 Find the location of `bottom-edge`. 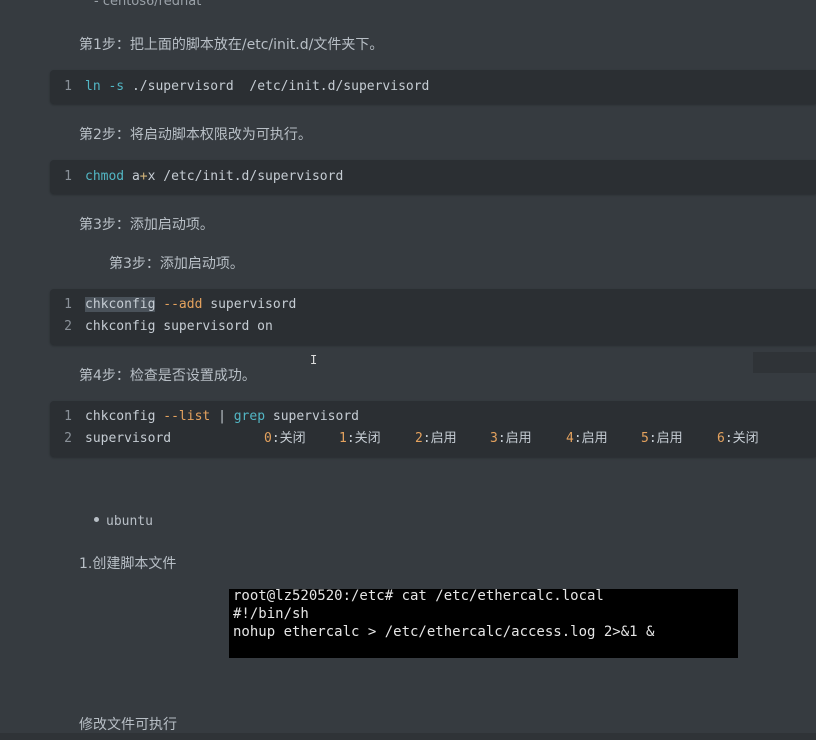

bottom-edge is located at coordinates (408, 736).